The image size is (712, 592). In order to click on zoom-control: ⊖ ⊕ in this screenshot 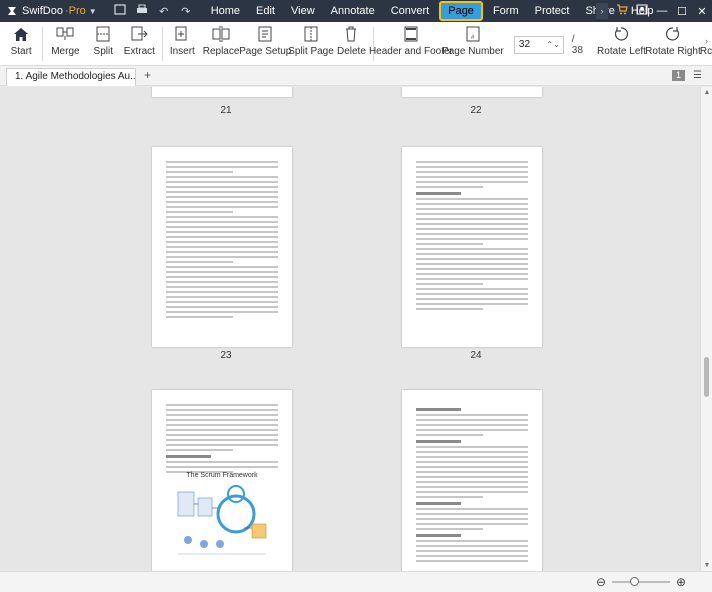, I will do `click(641, 582)`.